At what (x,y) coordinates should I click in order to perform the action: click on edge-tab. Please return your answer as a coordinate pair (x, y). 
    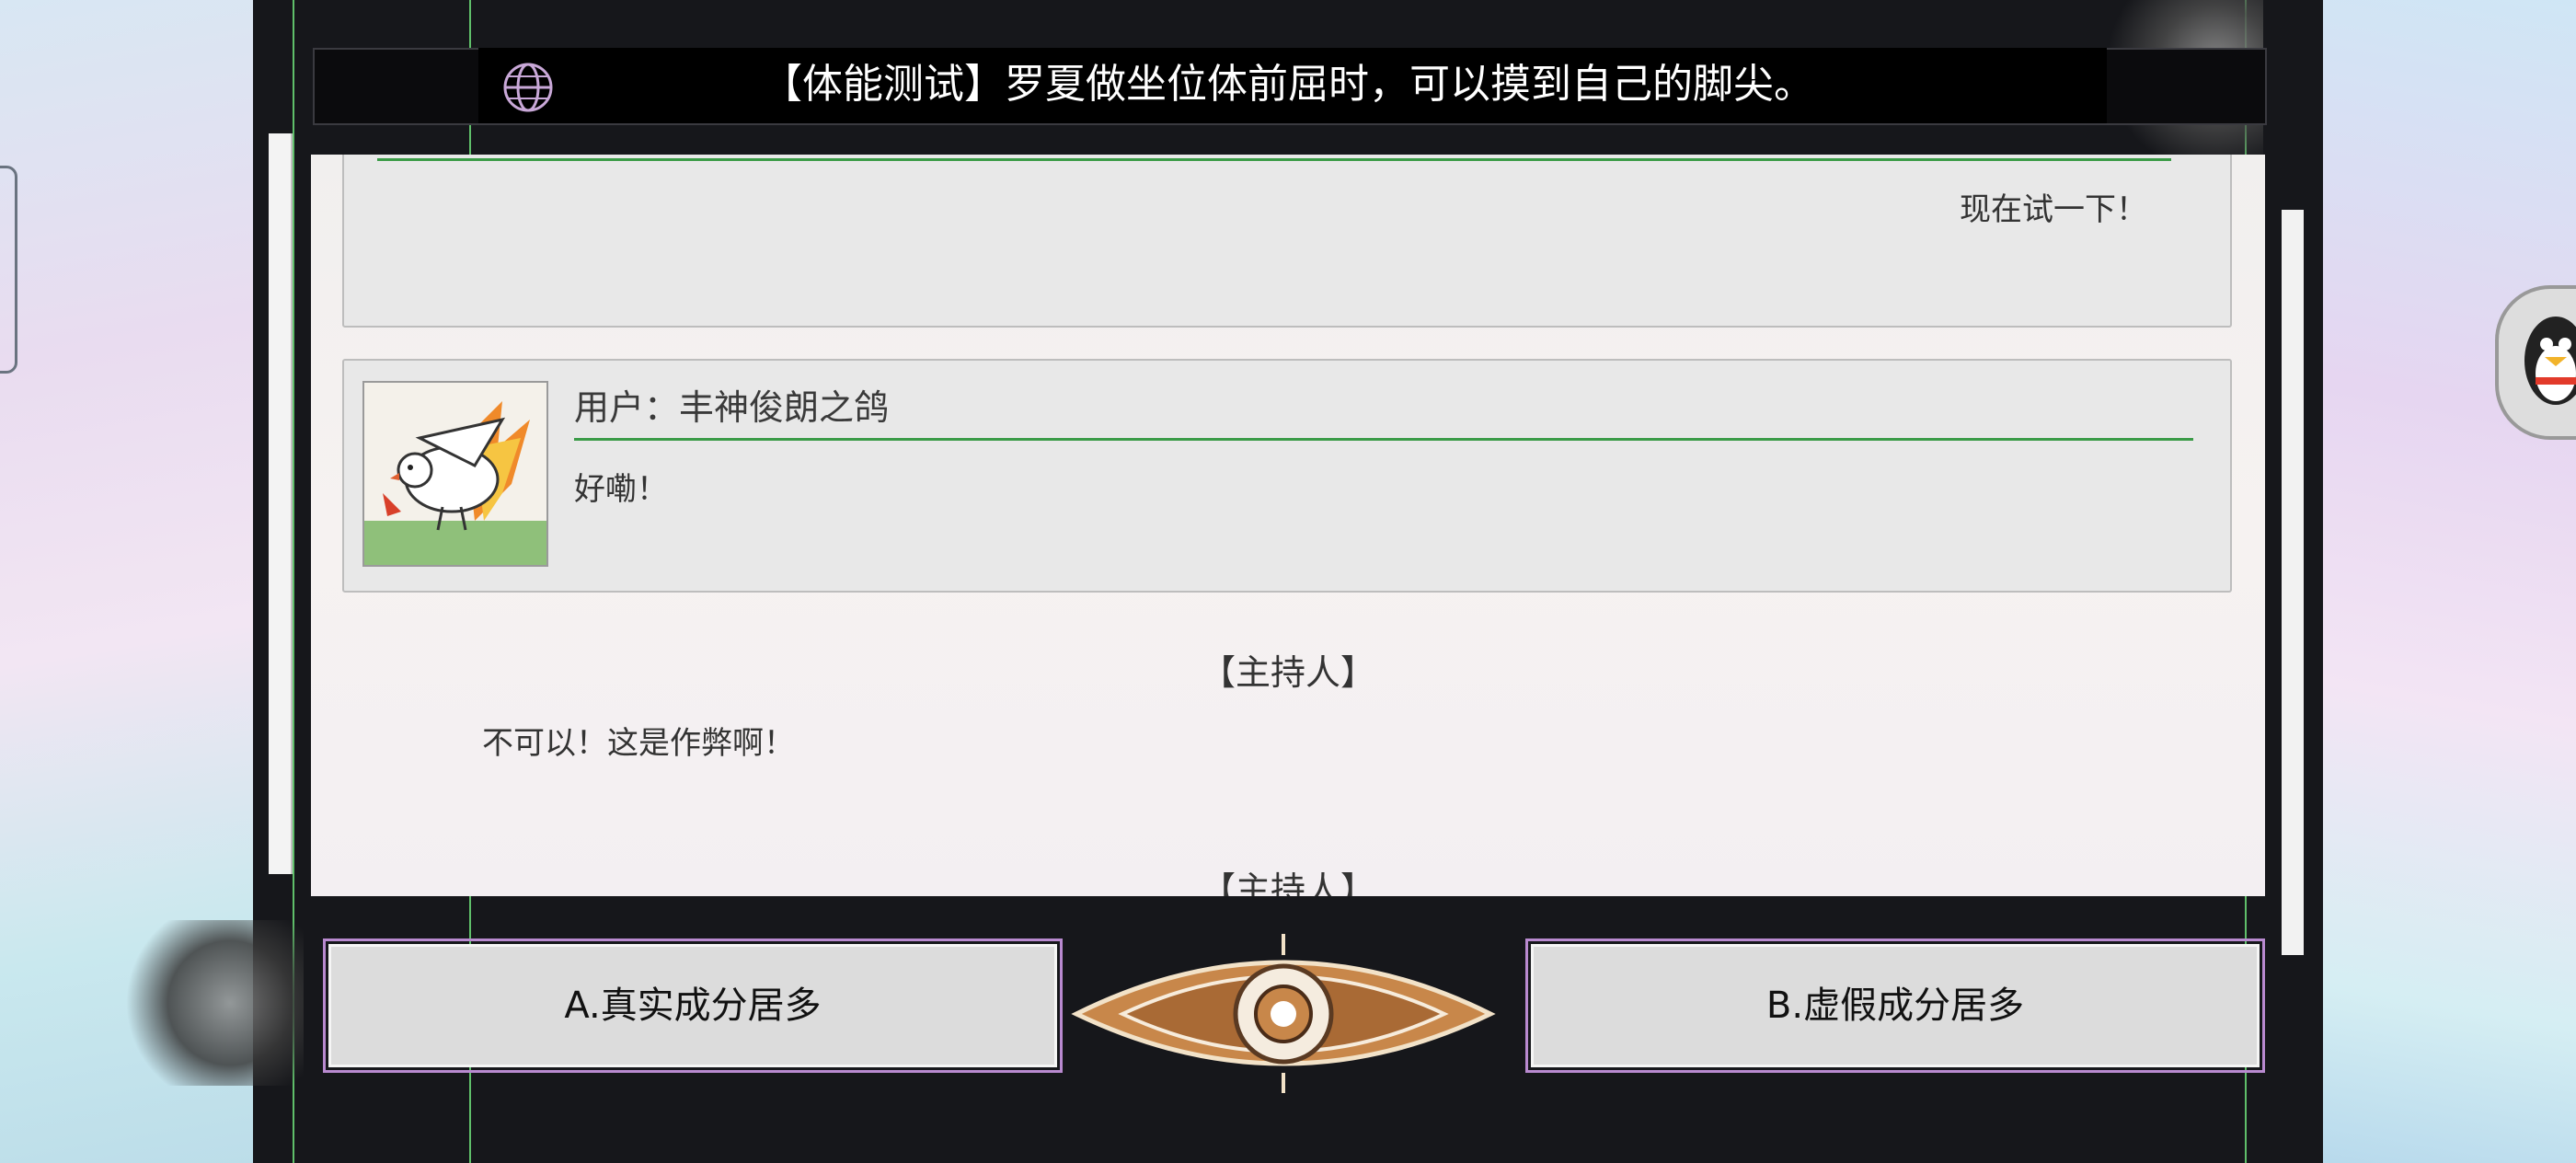
    Looking at the image, I should click on (8, 270).